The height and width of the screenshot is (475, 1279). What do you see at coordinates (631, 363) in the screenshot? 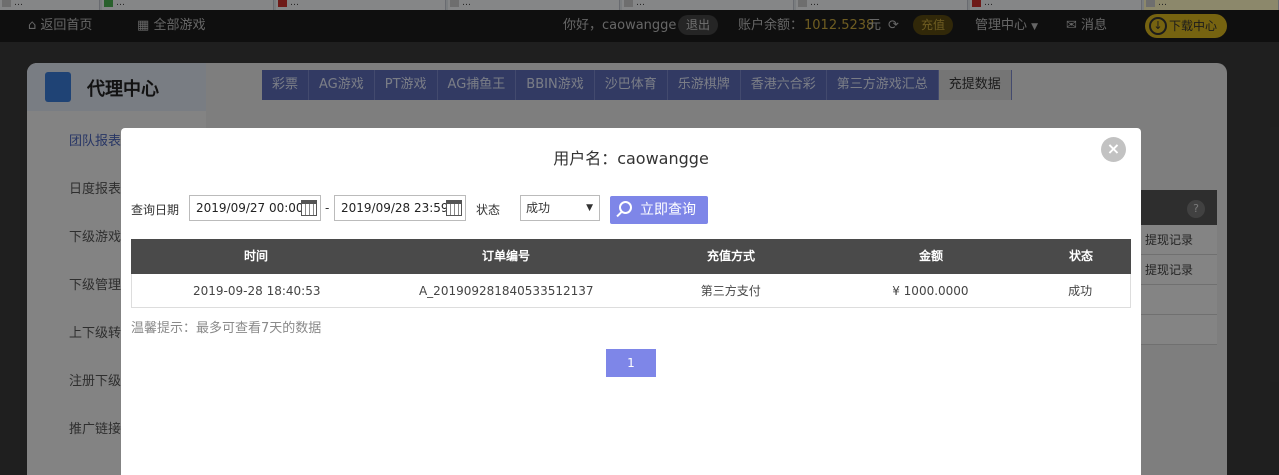
I see `page-button-1: 1` at bounding box center [631, 363].